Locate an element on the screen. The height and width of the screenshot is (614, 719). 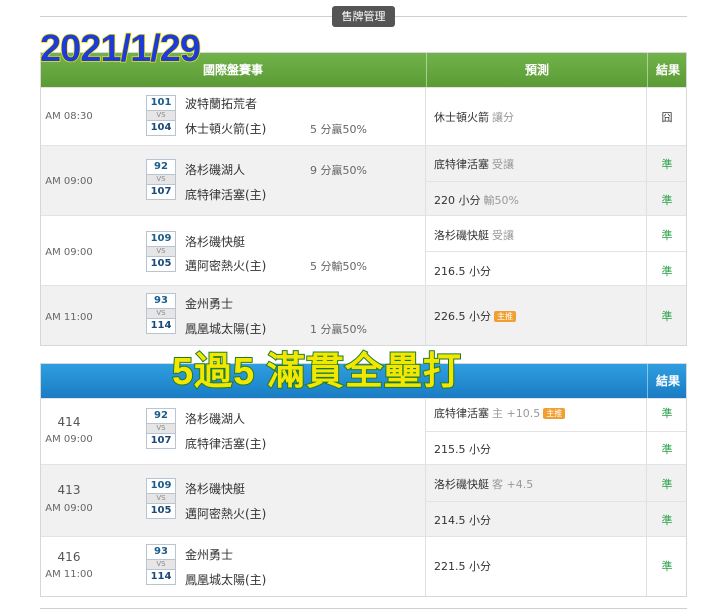
prediction-text: 216.5 小分 is located at coordinates (462, 271).